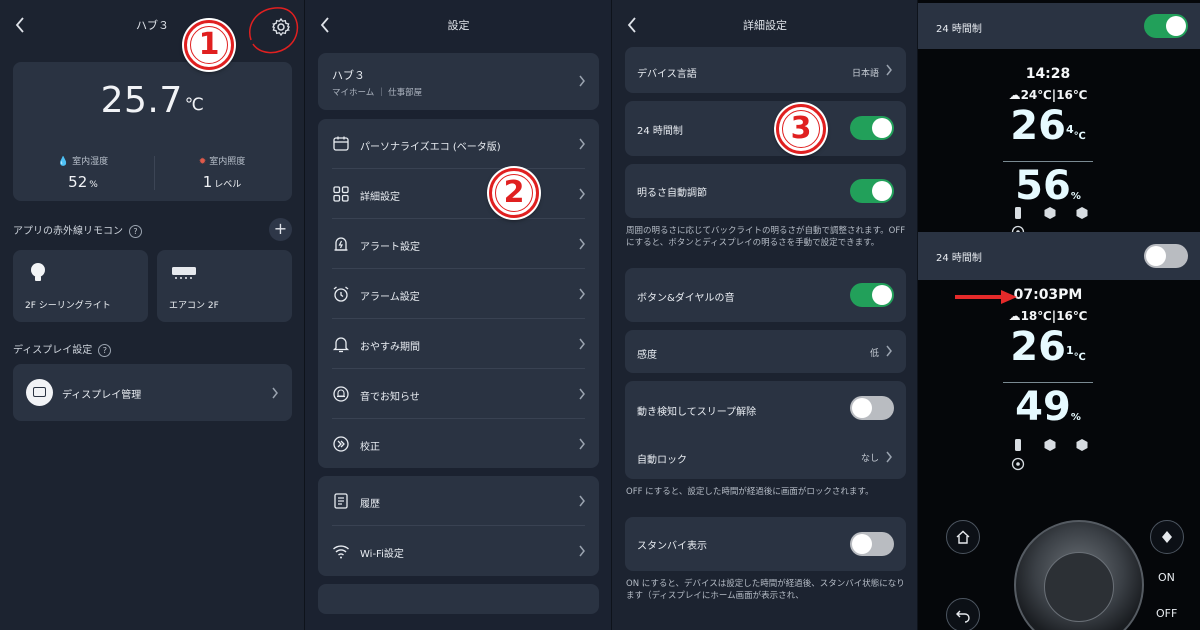 This screenshot has width=1200, height=630. Describe the element at coordinates (280, 229) in the screenshot. I see `add-remote-button: +` at that location.